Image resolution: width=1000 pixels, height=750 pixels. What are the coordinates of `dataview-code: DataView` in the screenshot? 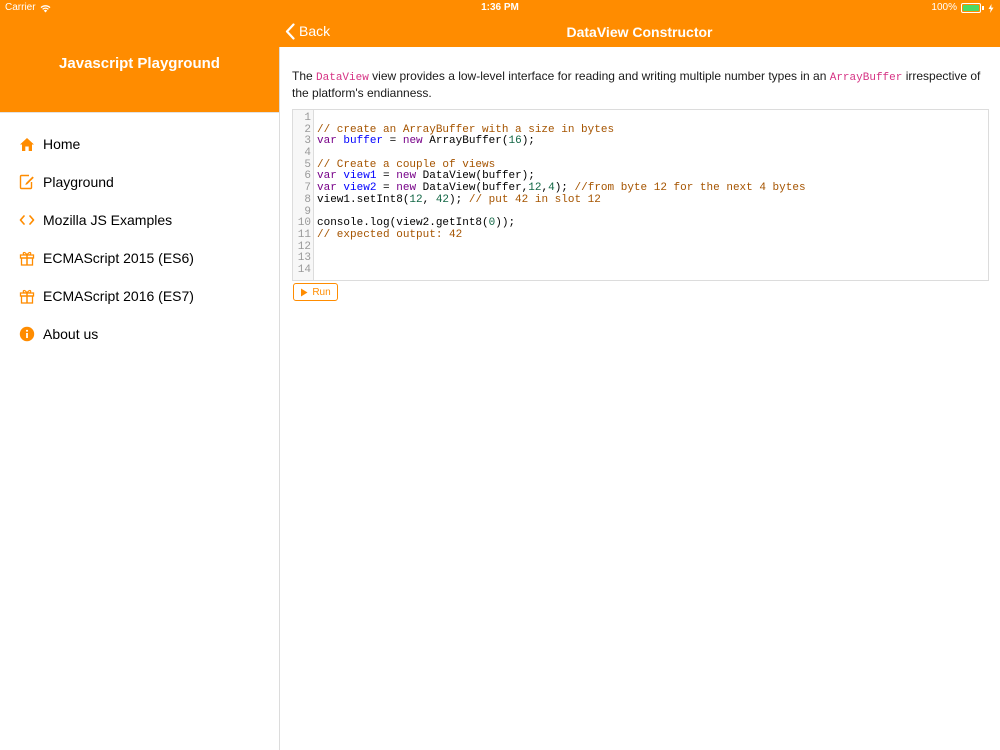 It's located at (342, 78).